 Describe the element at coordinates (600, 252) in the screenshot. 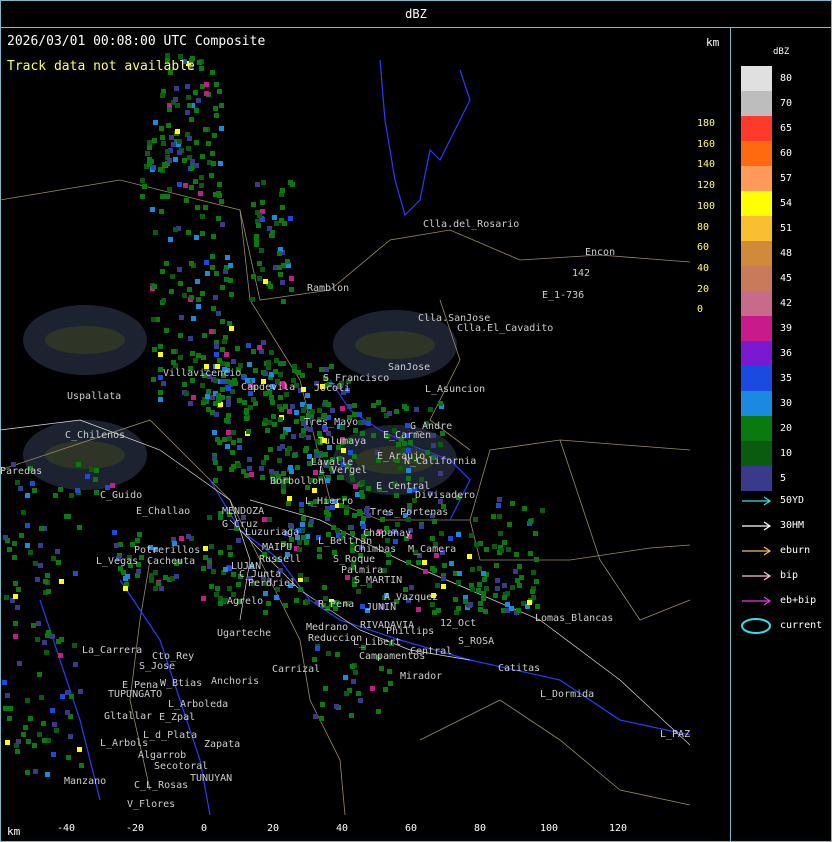

I see `place-label: Encon` at that location.